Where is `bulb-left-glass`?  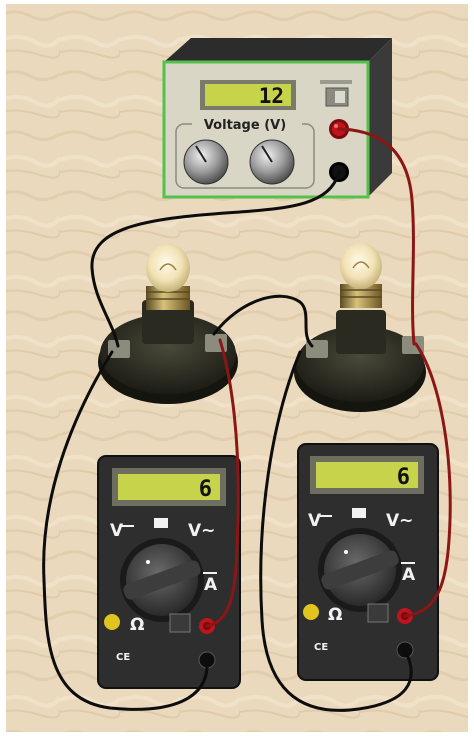
bulb-left-glass is located at coordinates (168, 268).